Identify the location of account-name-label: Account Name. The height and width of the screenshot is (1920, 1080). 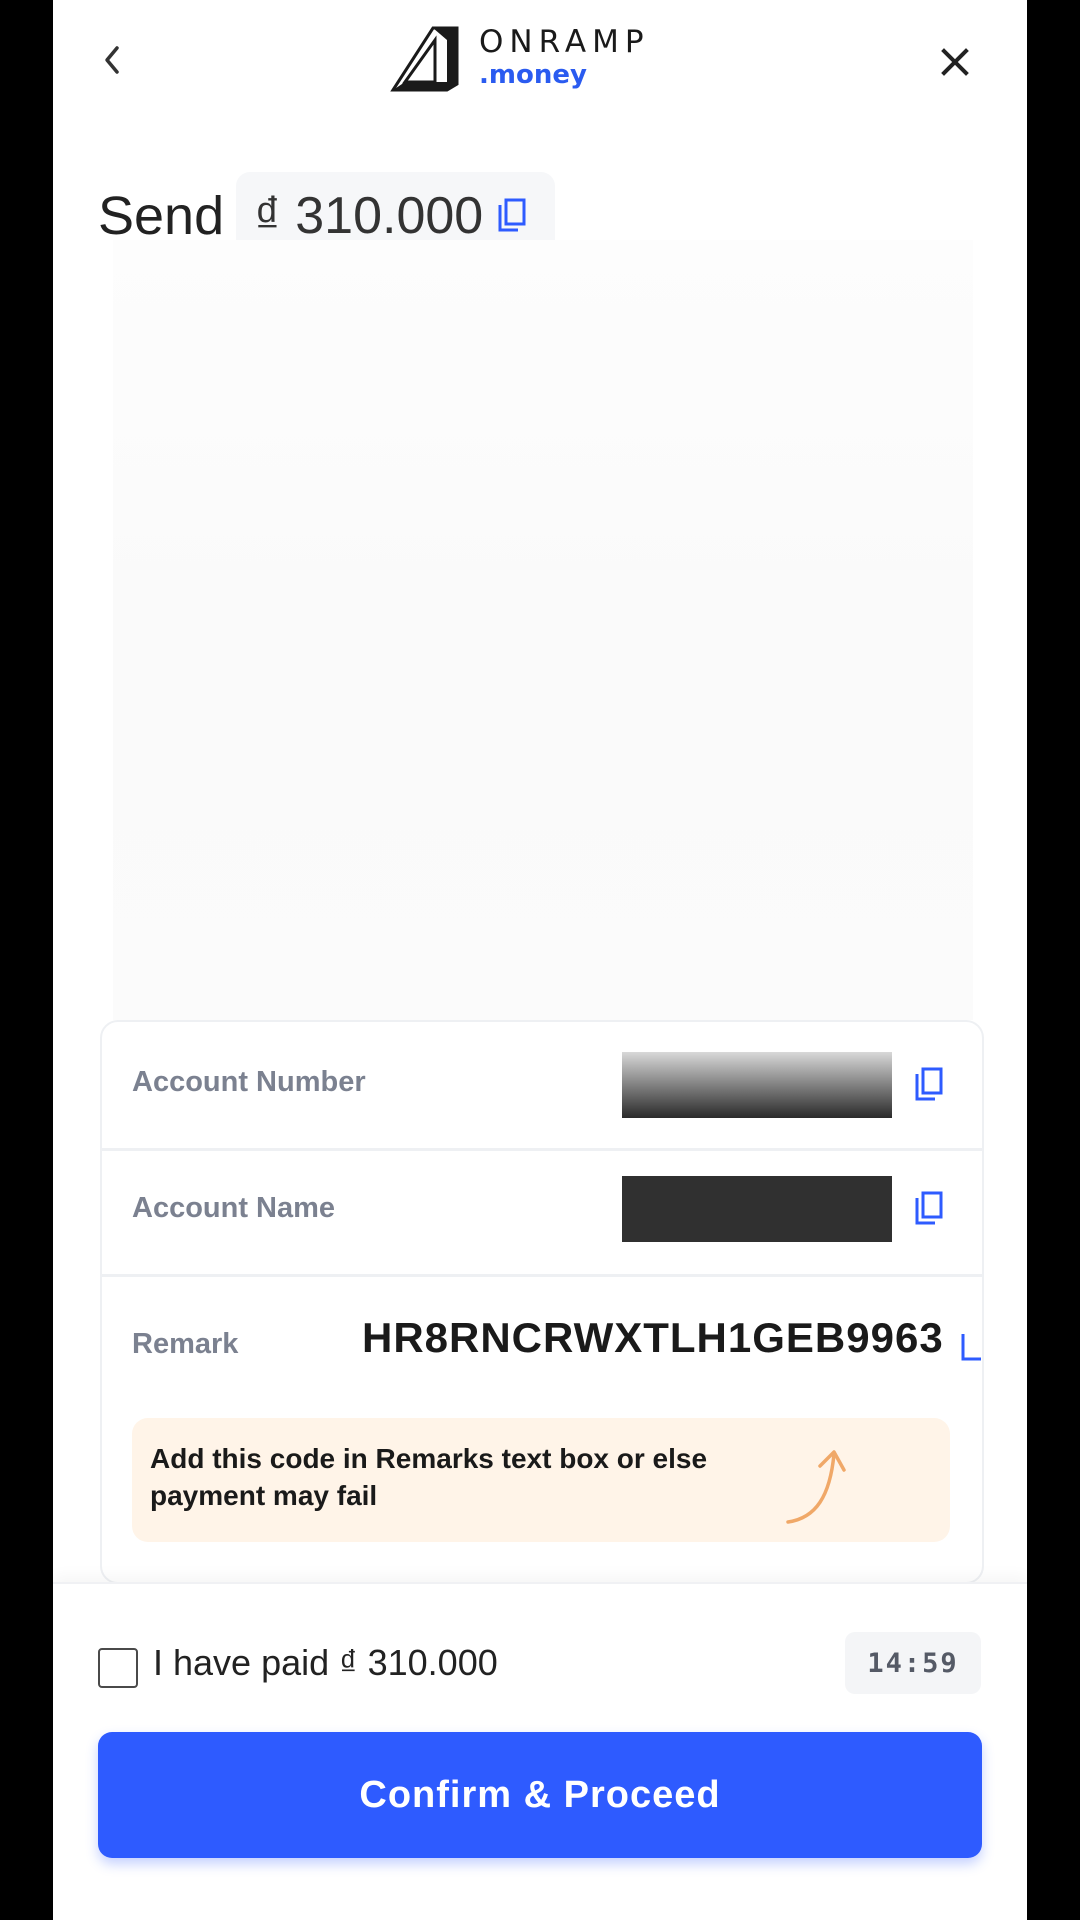
(234, 1208).